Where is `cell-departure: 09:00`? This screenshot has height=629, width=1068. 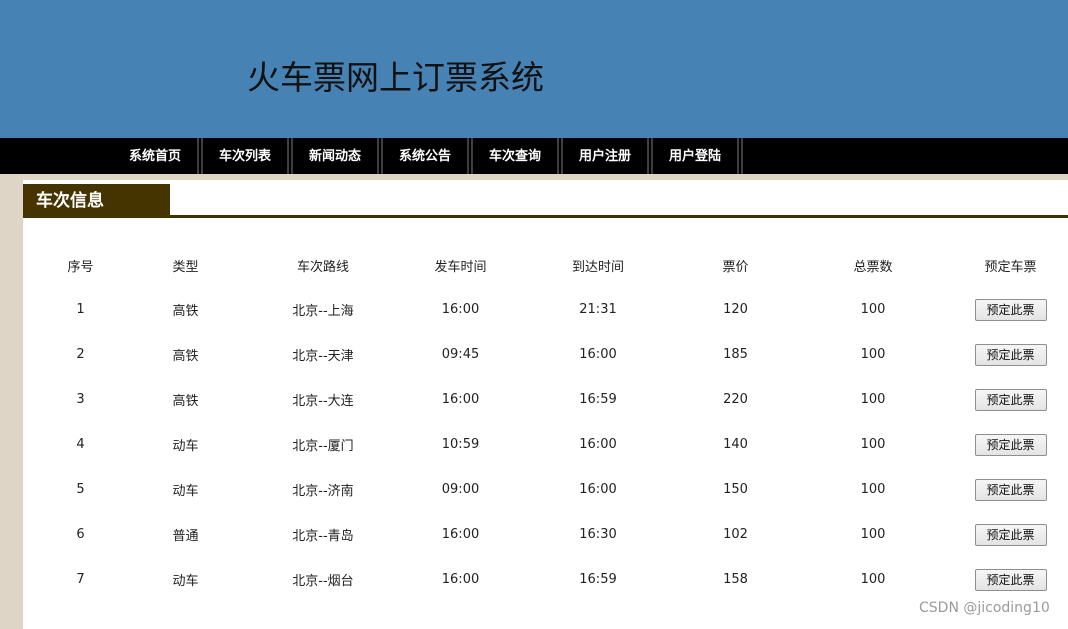 cell-departure: 09:00 is located at coordinates (460, 489).